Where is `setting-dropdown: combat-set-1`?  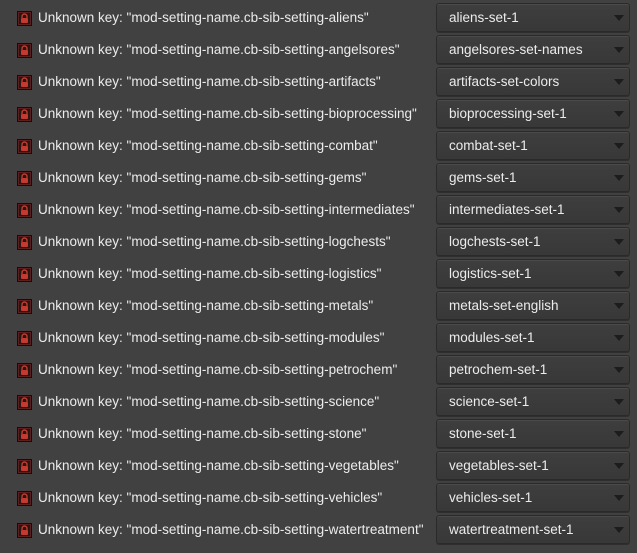 setting-dropdown: combat-set-1 is located at coordinates (533, 145).